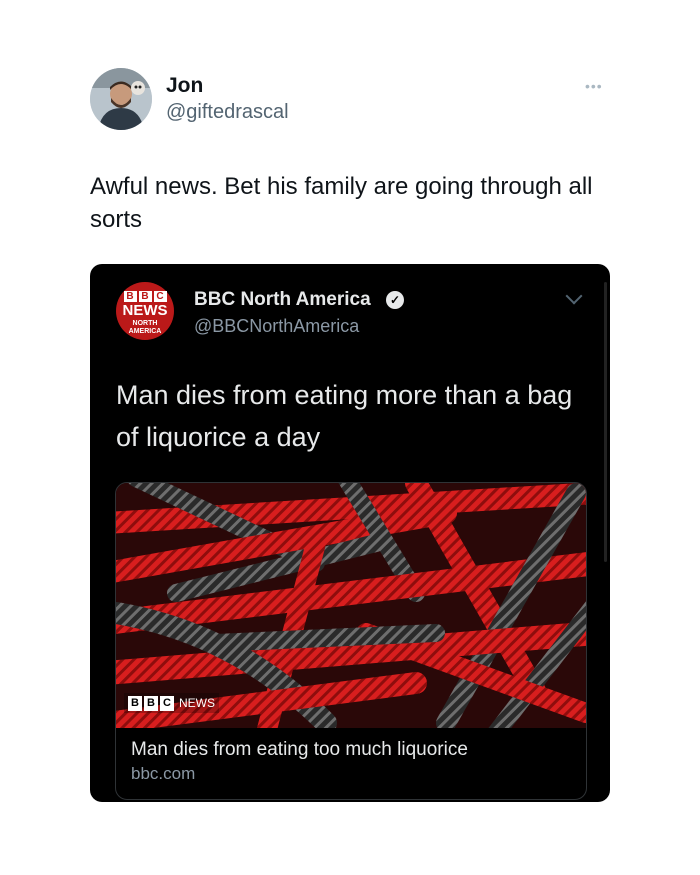 Image resolution: width=700 pixels, height=875 pixels. Describe the element at coordinates (145, 323) in the screenshot. I see `bbc-region-line: NORTH` at that location.